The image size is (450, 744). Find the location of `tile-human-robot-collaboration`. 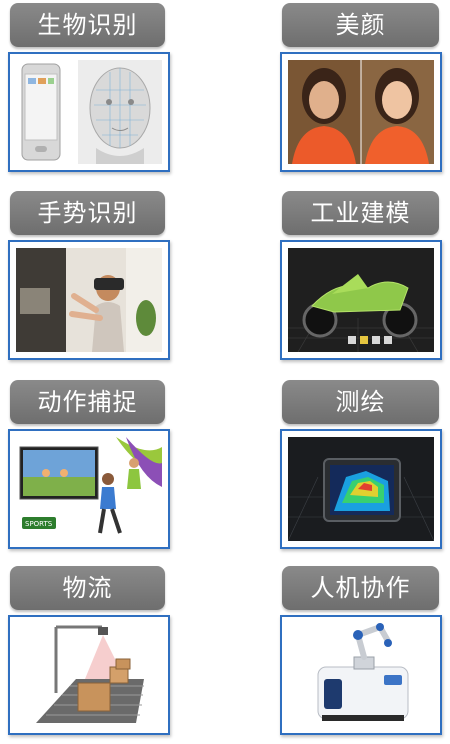

tile-human-robot-collaboration is located at coordinates (361, 675).